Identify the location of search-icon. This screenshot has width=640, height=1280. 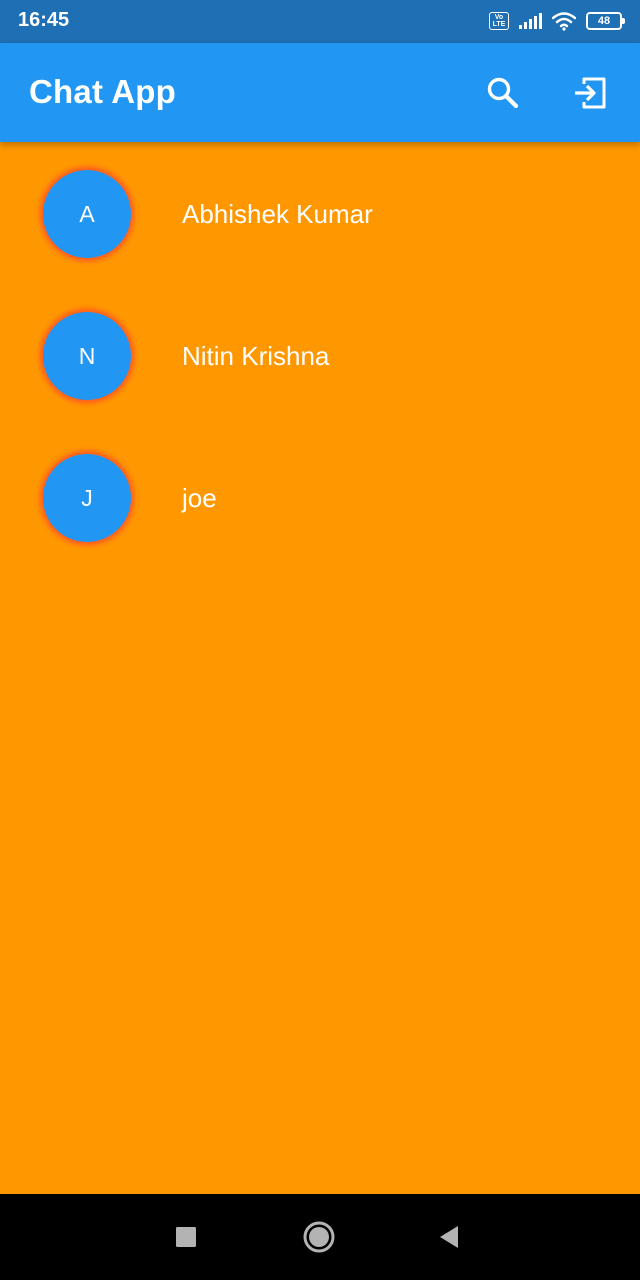
(503, 93).